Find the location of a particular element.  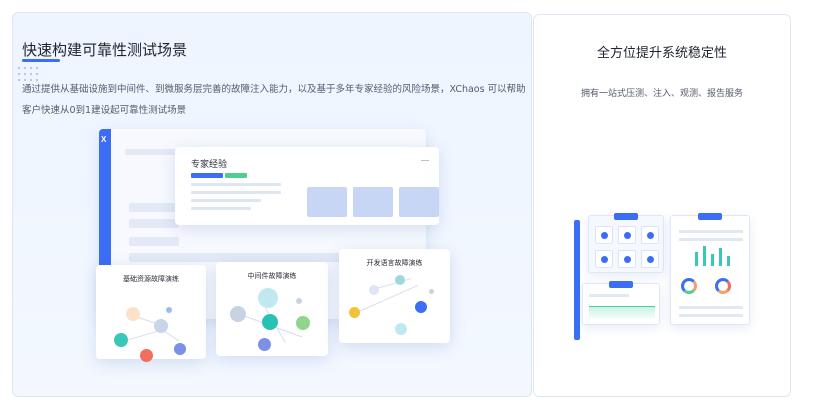

title-underline is located at coordinates (41, 60).